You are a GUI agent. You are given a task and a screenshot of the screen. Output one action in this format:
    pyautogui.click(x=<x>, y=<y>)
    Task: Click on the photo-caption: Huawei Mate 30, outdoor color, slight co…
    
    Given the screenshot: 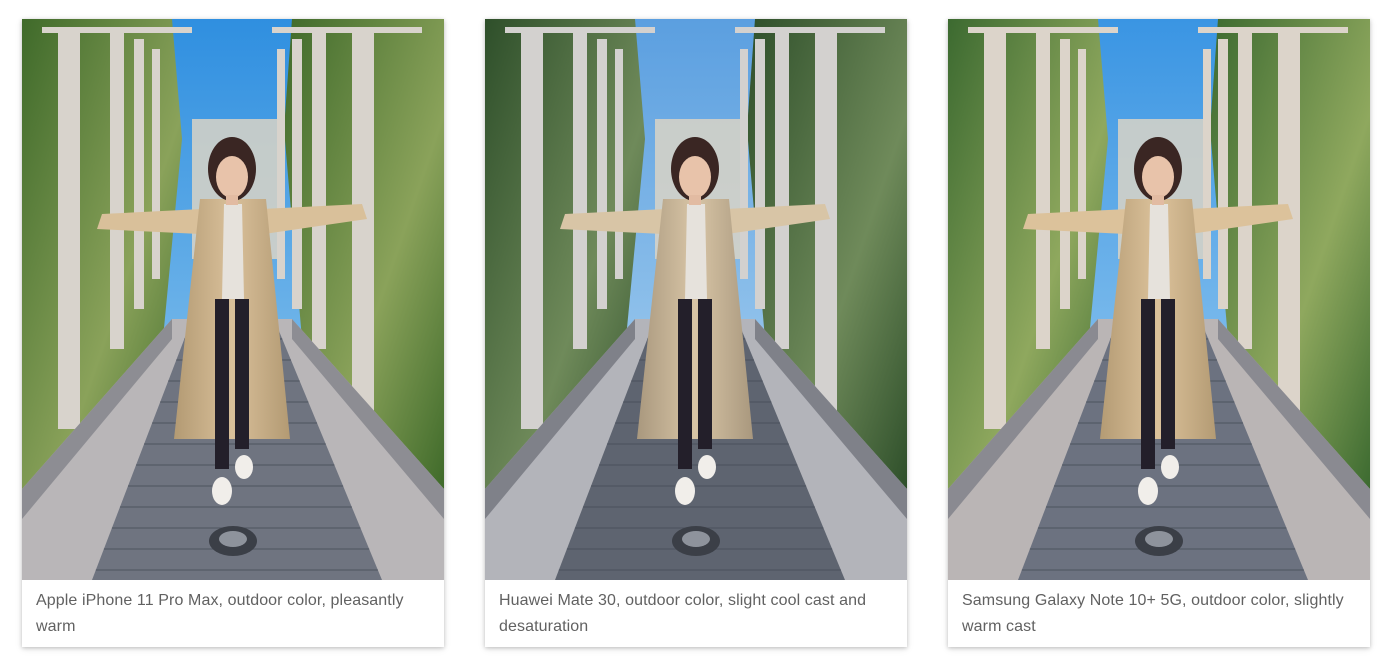 What is the action you would take?
    pyautogui.click(x=683, y=613)
    